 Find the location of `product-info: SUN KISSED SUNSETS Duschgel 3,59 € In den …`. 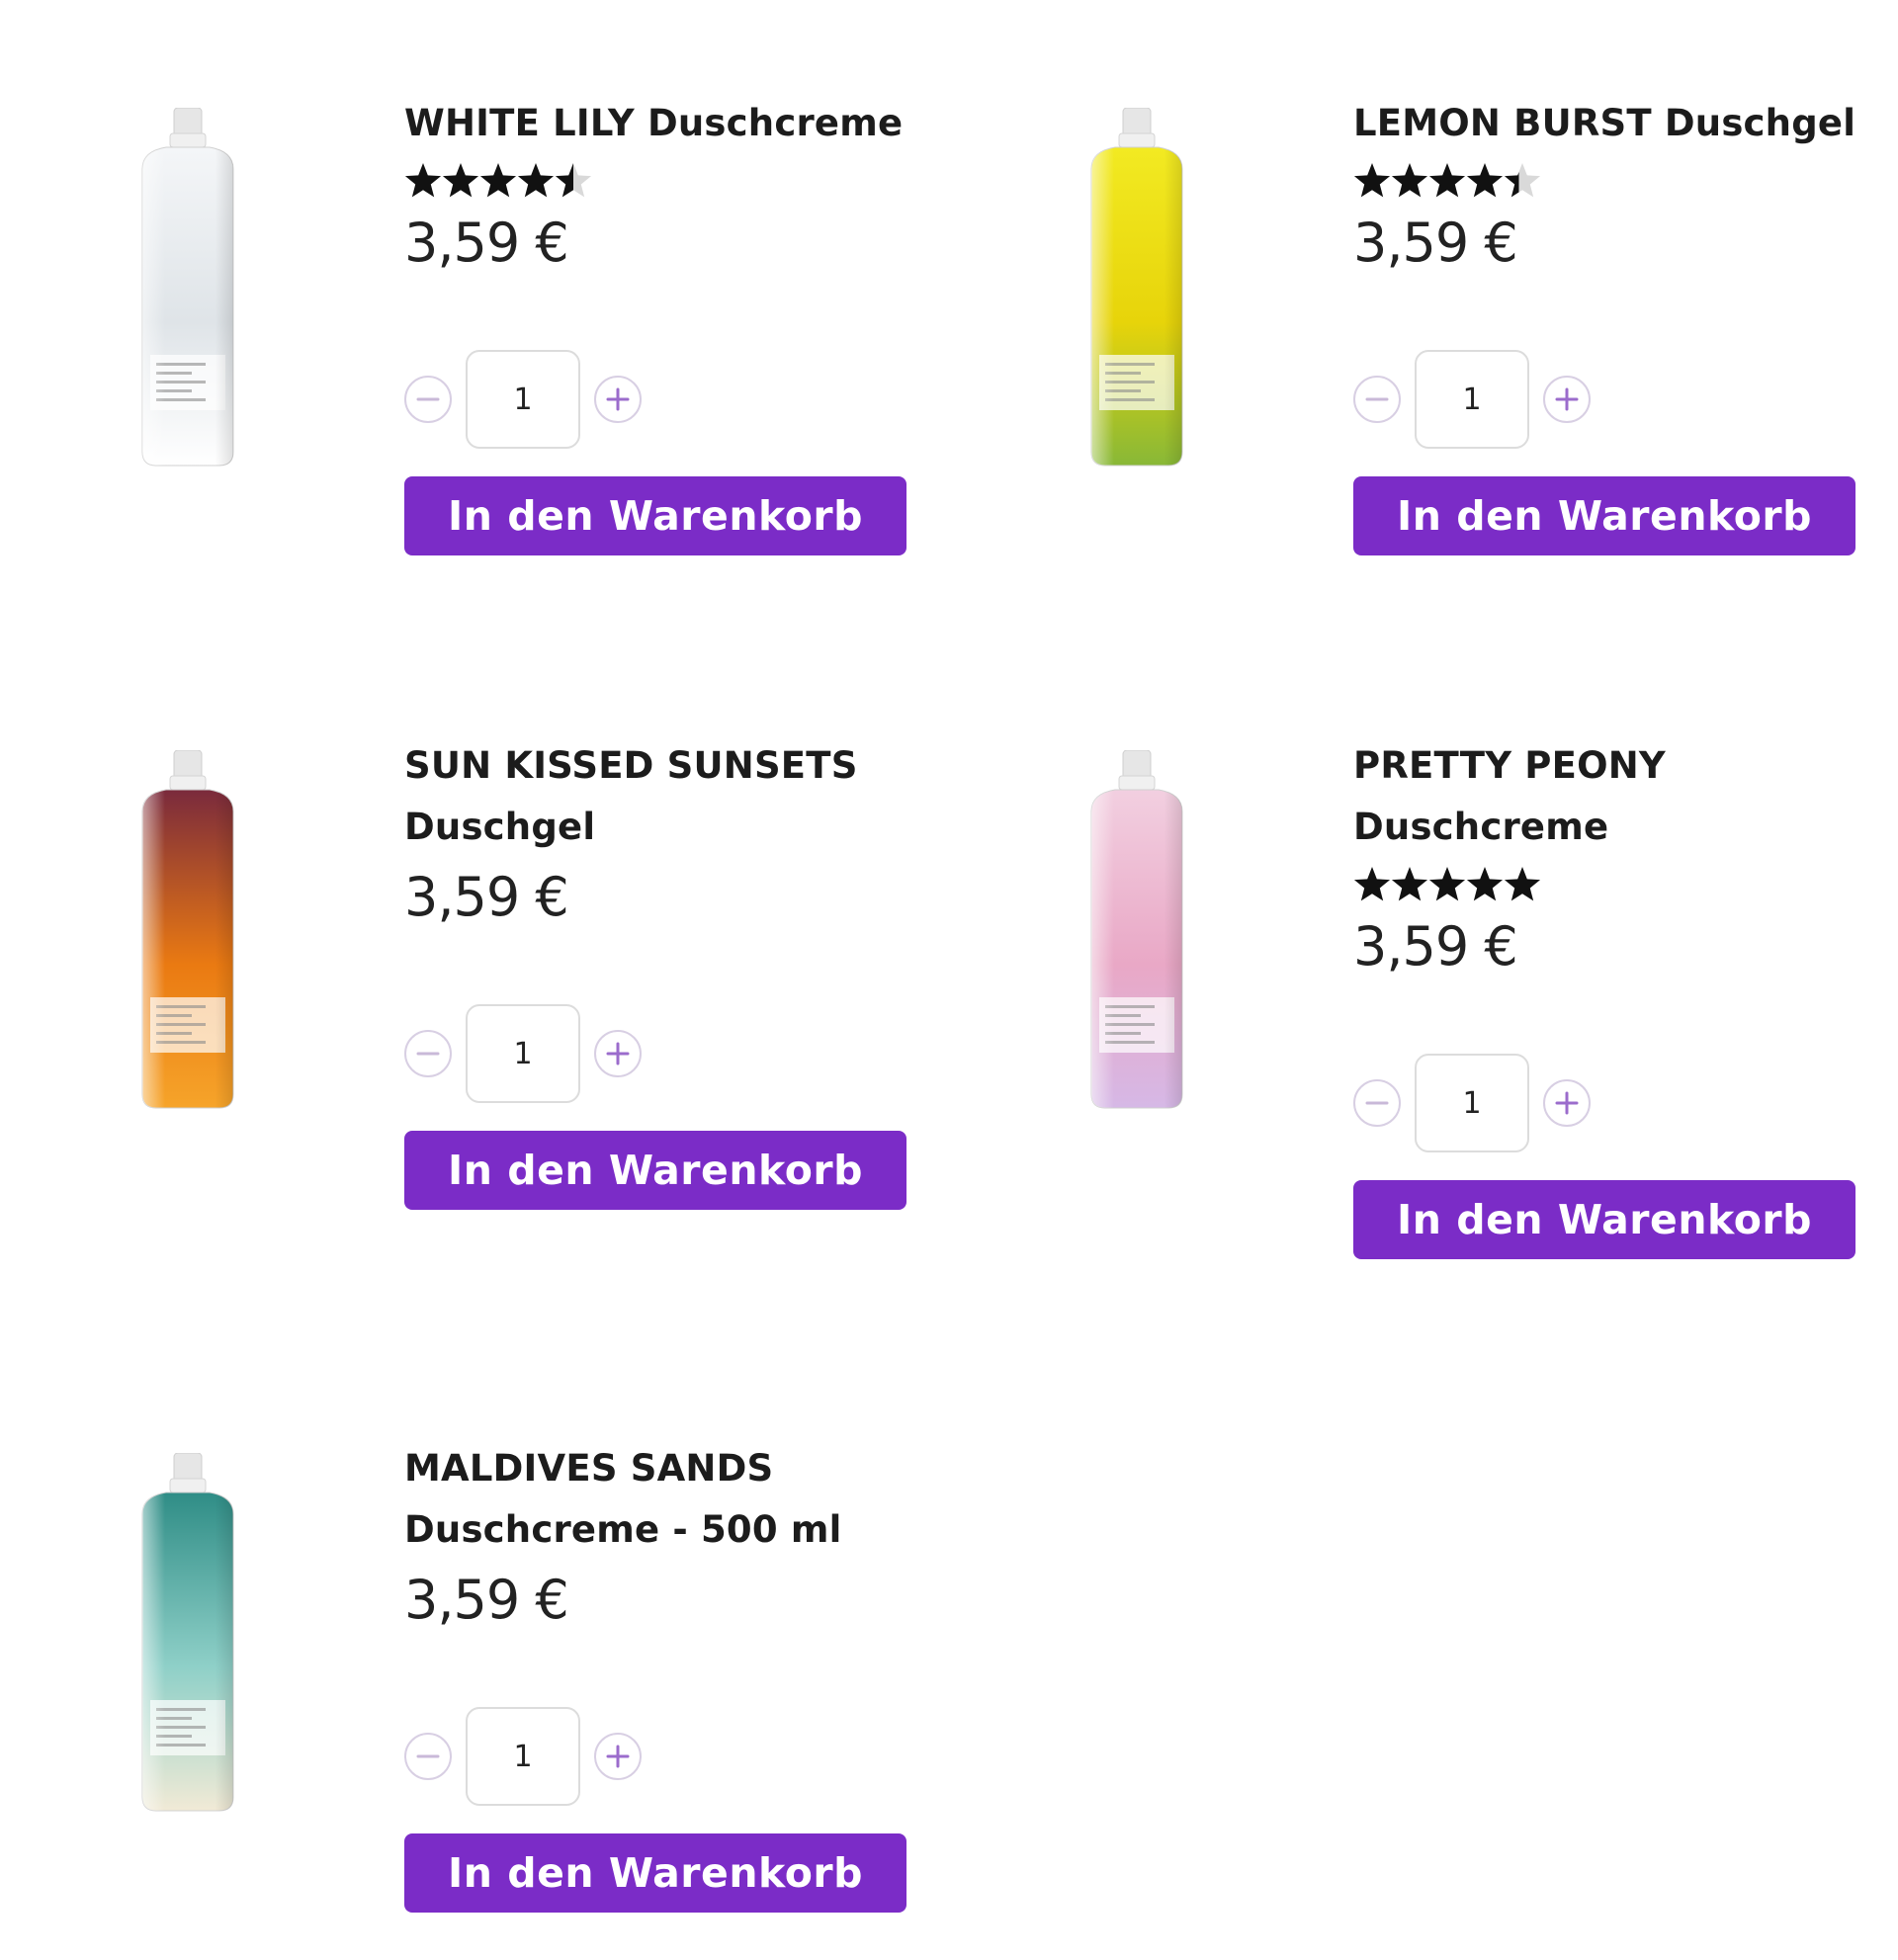

product-info: SUN KISSED SUNSETS Duschgel 3,59 € In den … is located at coordinates (671, 973).